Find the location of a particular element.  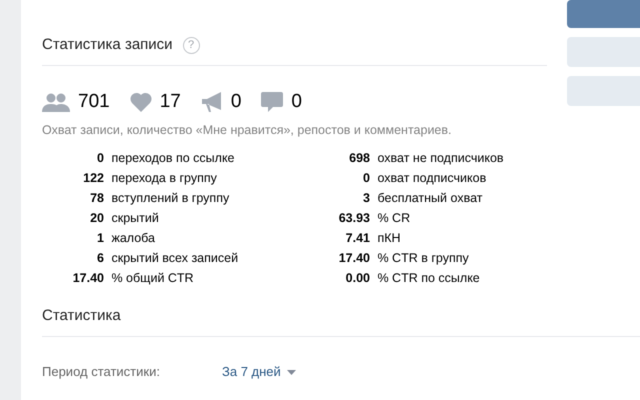

caption: Охват записи, количество «Мне нравится», репостов и комментариев. is located at coordinates (247, 130).